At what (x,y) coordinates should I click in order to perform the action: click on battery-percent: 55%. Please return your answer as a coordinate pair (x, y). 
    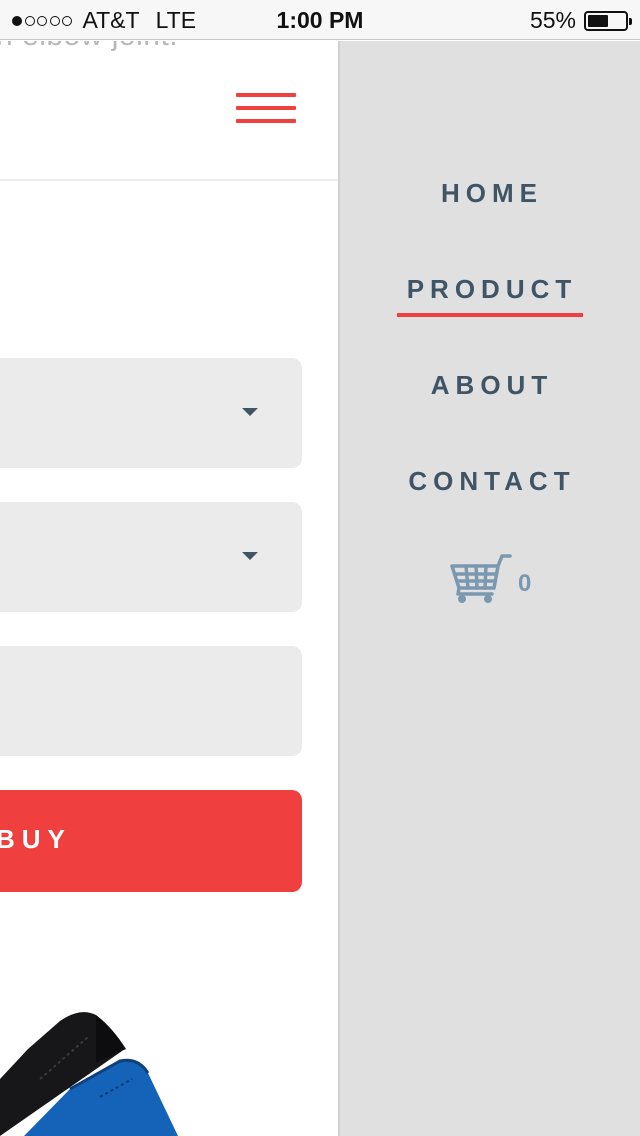
    Looking at the image, I should click on (552, 20).